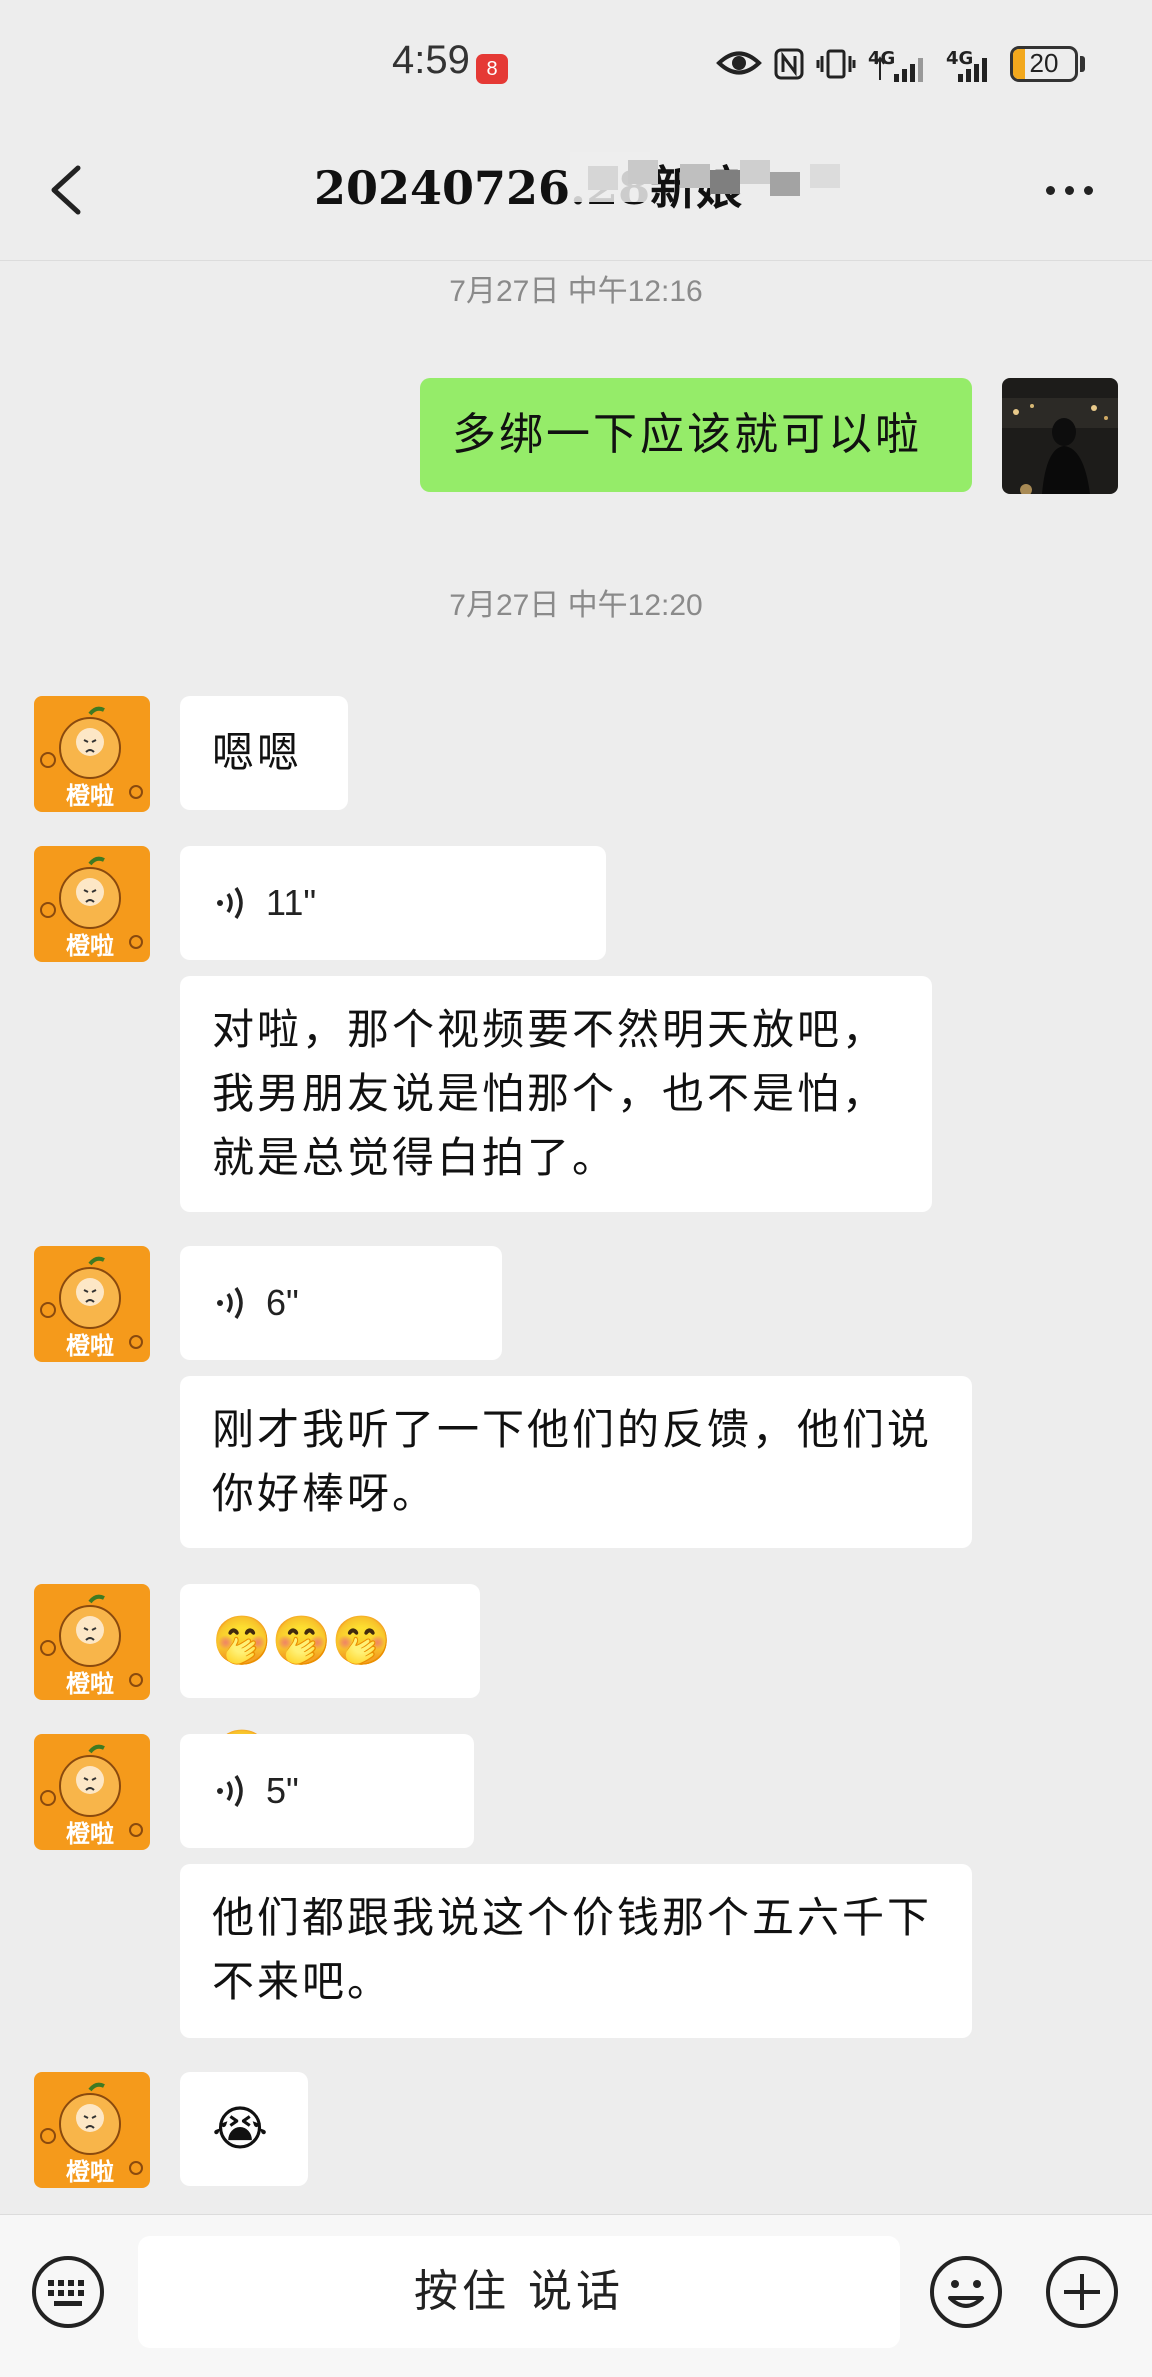 Image resolution: width=1152 pixels, height=2377 pixels. I want to click on hold-to-talk-button: 按住 说话, so click(519, 2292).